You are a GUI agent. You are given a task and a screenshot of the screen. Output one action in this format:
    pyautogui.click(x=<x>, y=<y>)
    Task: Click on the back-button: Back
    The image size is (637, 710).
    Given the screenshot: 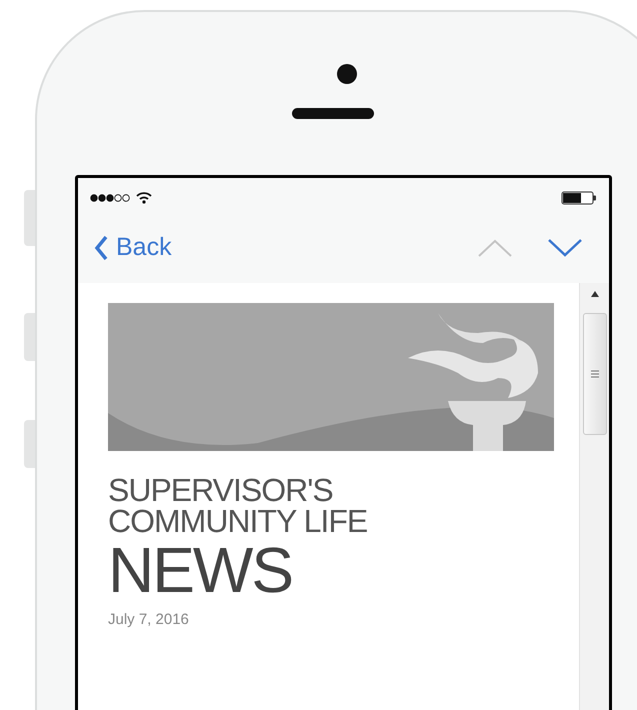 What is the action you would take?
    pyautogui.click(x=133, y=248)
    